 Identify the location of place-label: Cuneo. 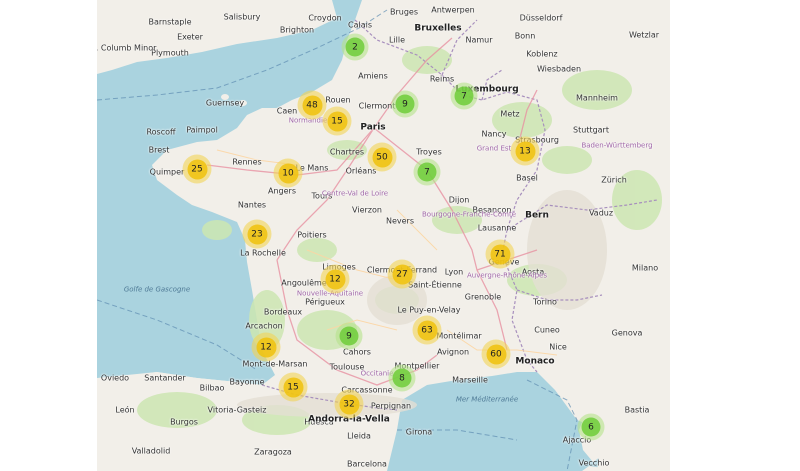
(547, 330).